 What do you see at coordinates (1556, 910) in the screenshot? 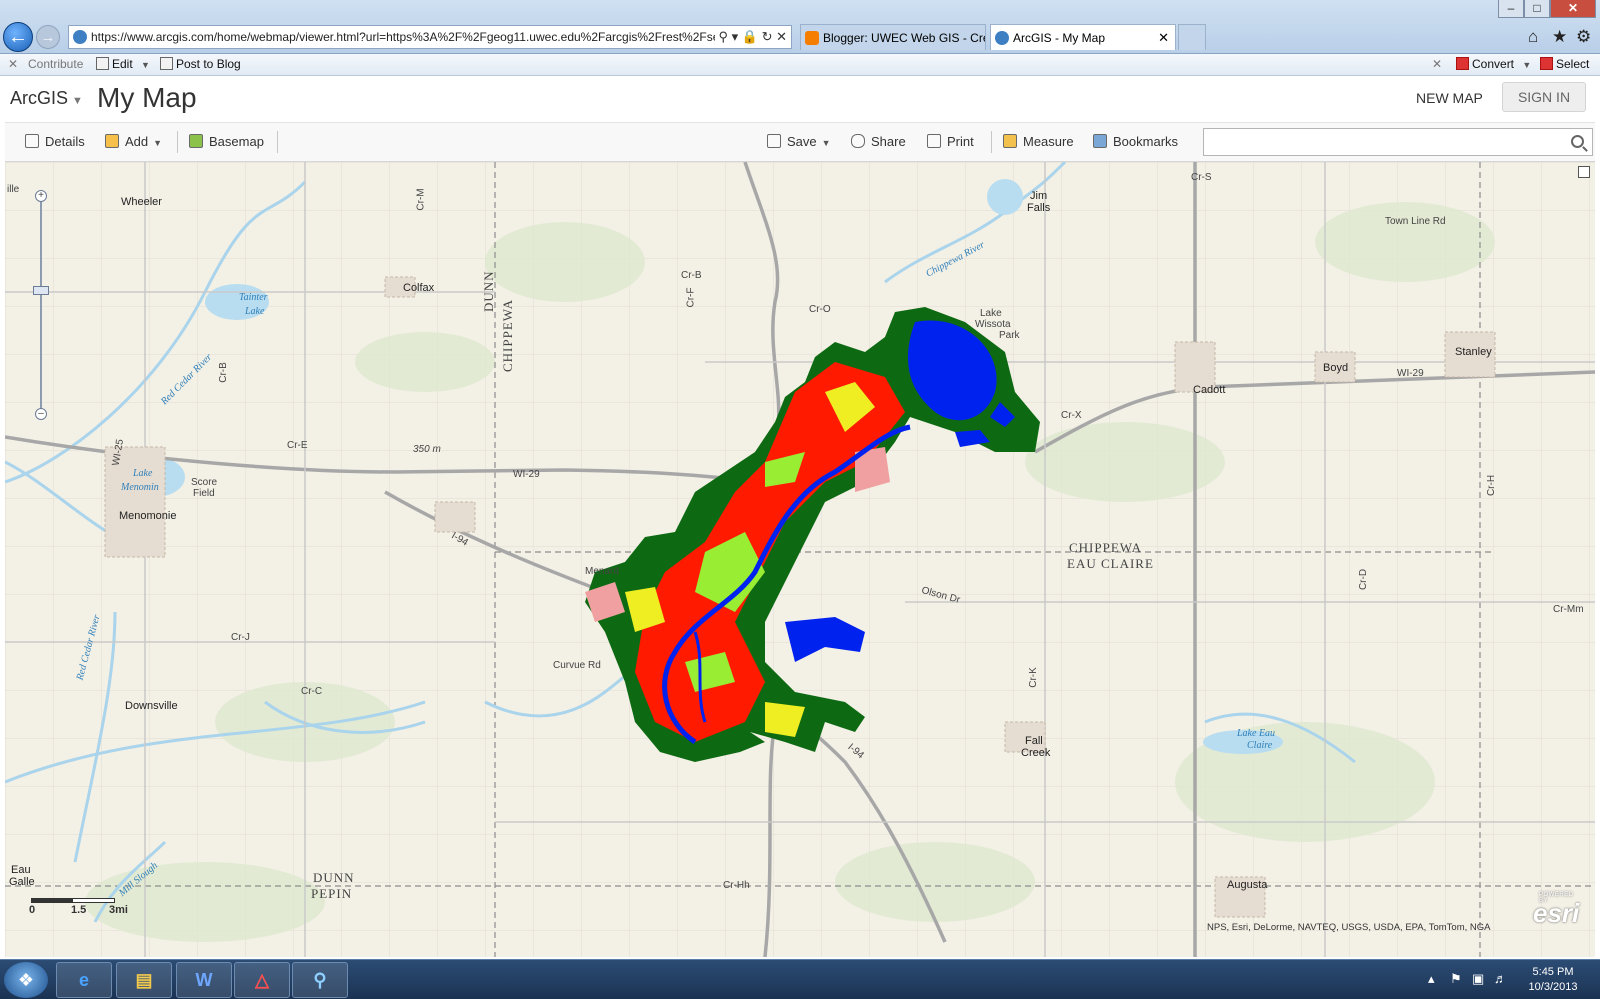
I see `esri-logo: POWERED BY esri` at bounding box center [1556, 910].